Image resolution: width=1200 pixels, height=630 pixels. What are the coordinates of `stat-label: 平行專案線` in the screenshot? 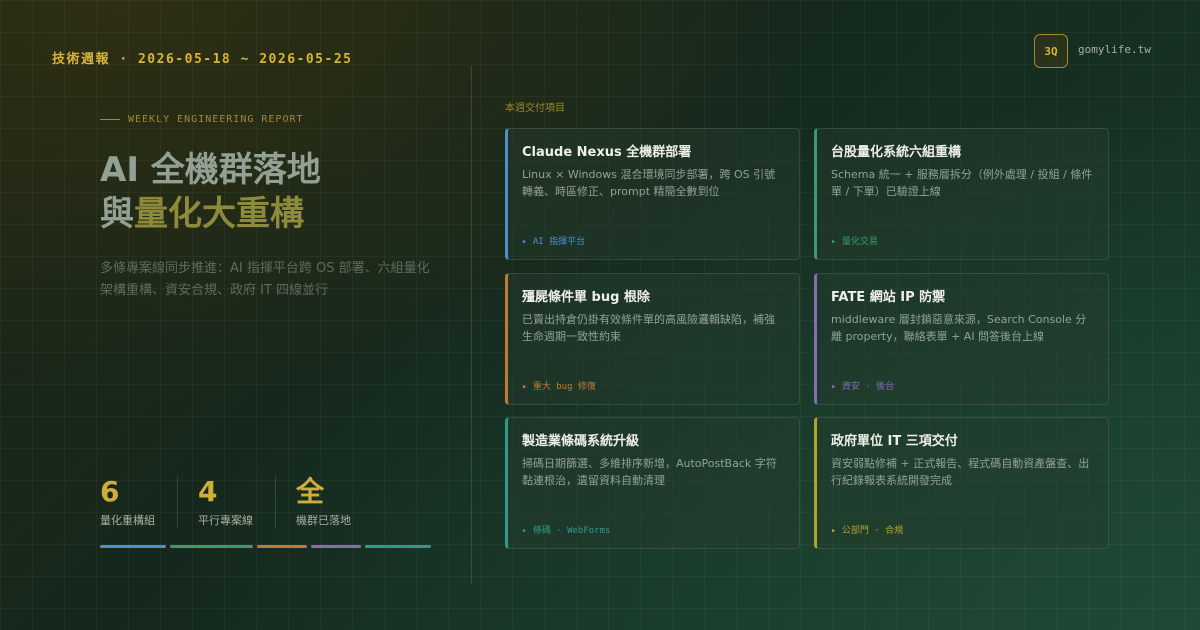 It's located at (225, 520).